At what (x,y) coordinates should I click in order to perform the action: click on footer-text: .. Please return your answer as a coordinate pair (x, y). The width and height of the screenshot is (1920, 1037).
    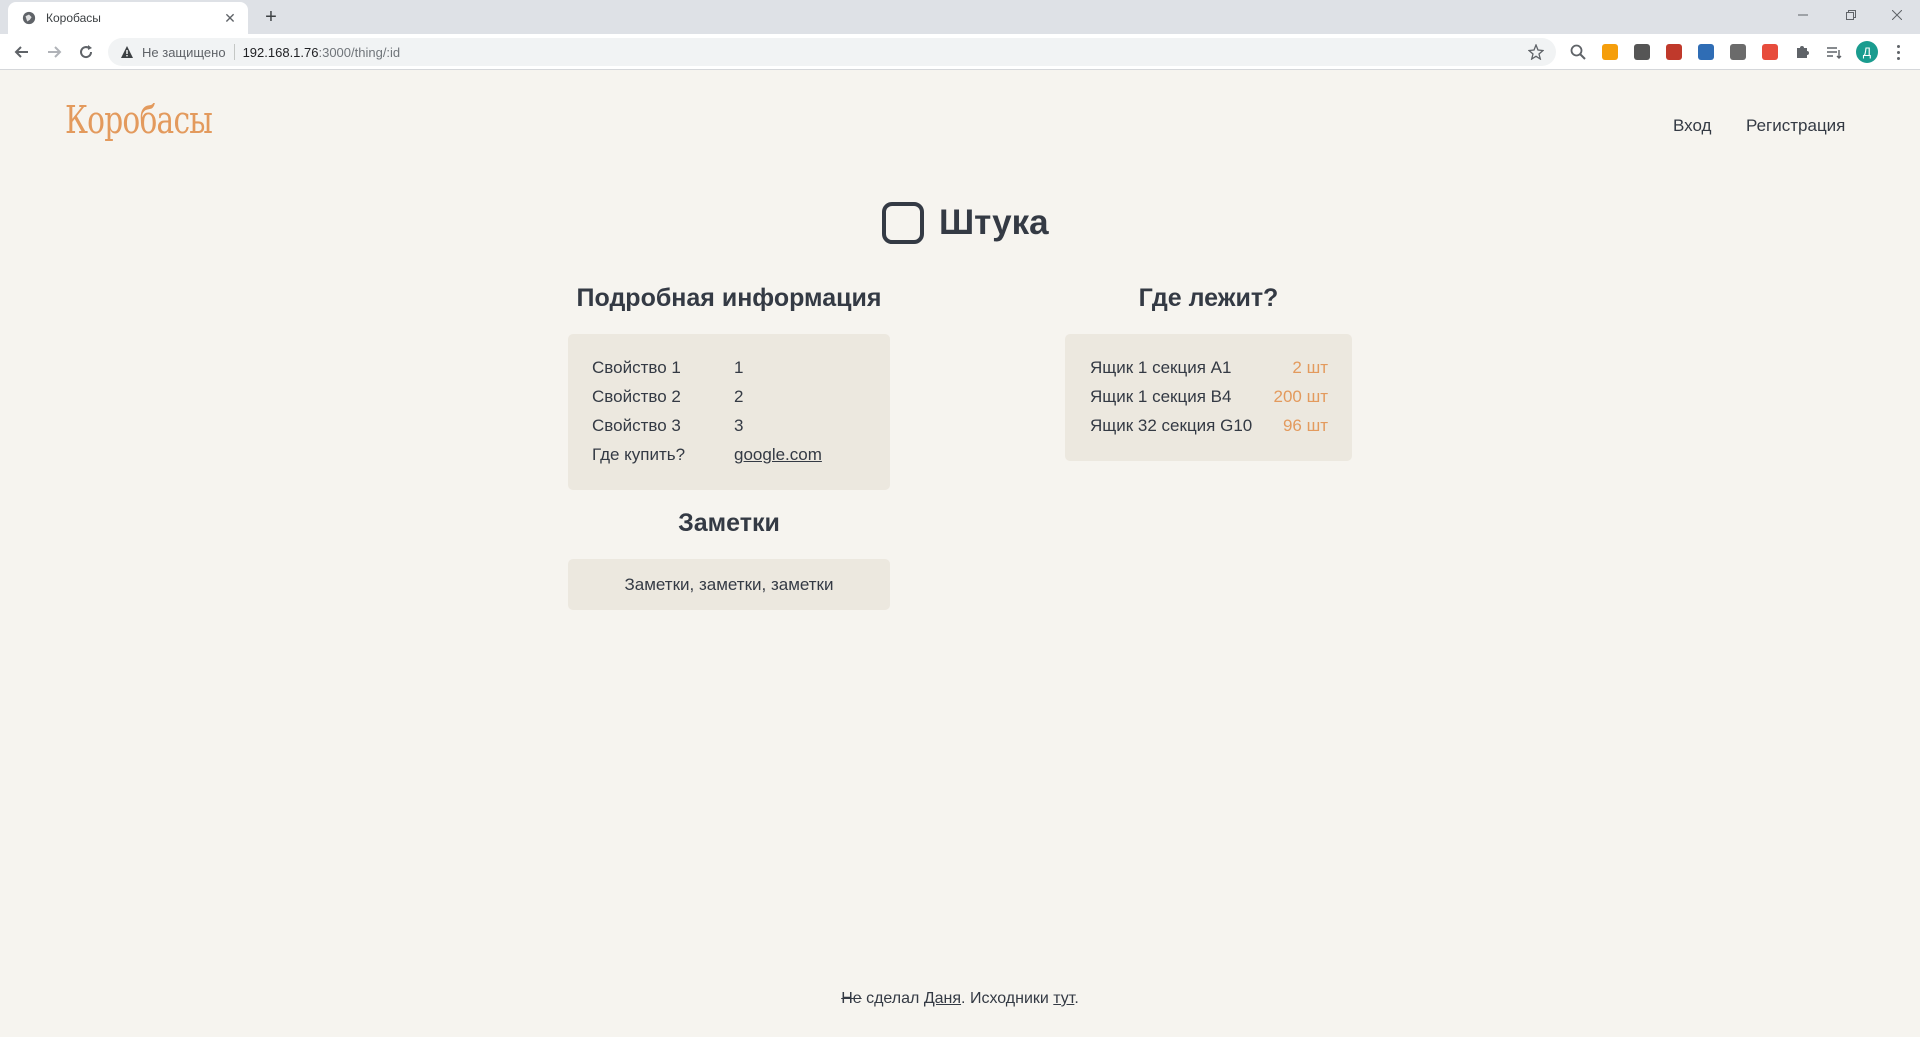
    Looking at the image, I should click on (1076, 998).